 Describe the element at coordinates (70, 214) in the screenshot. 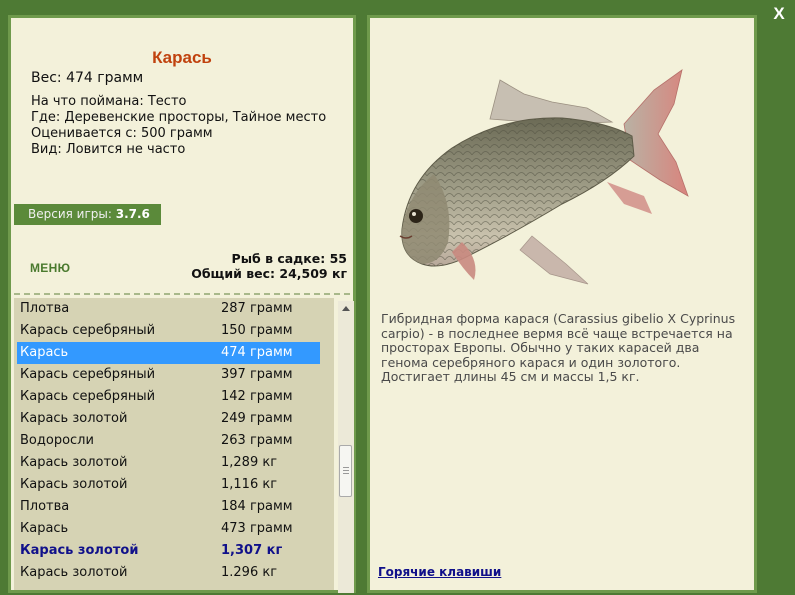

I see `version-label: Версия игры:` at that location.